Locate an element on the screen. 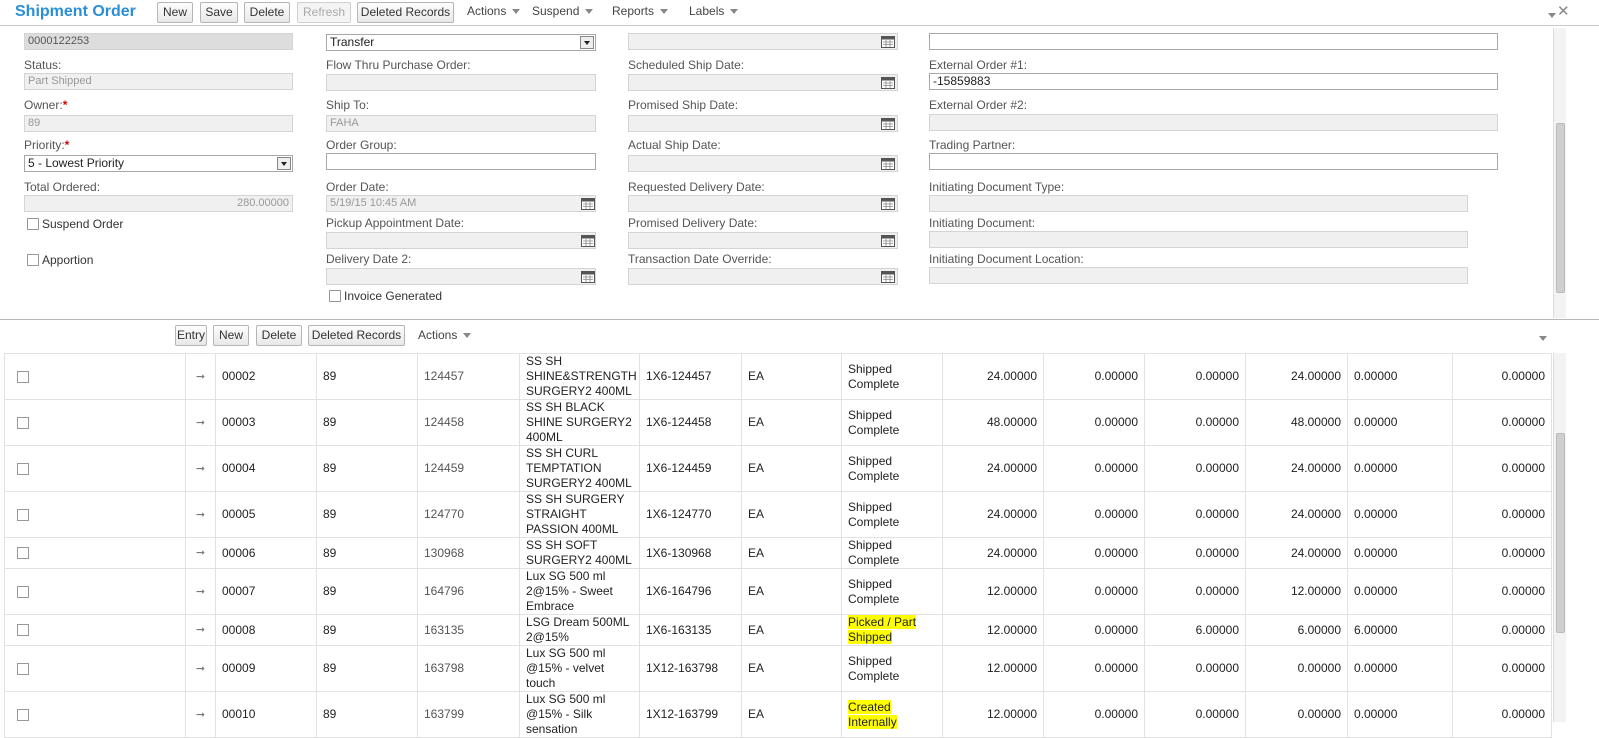  top-text-input is located at coordinates (1213, 41).